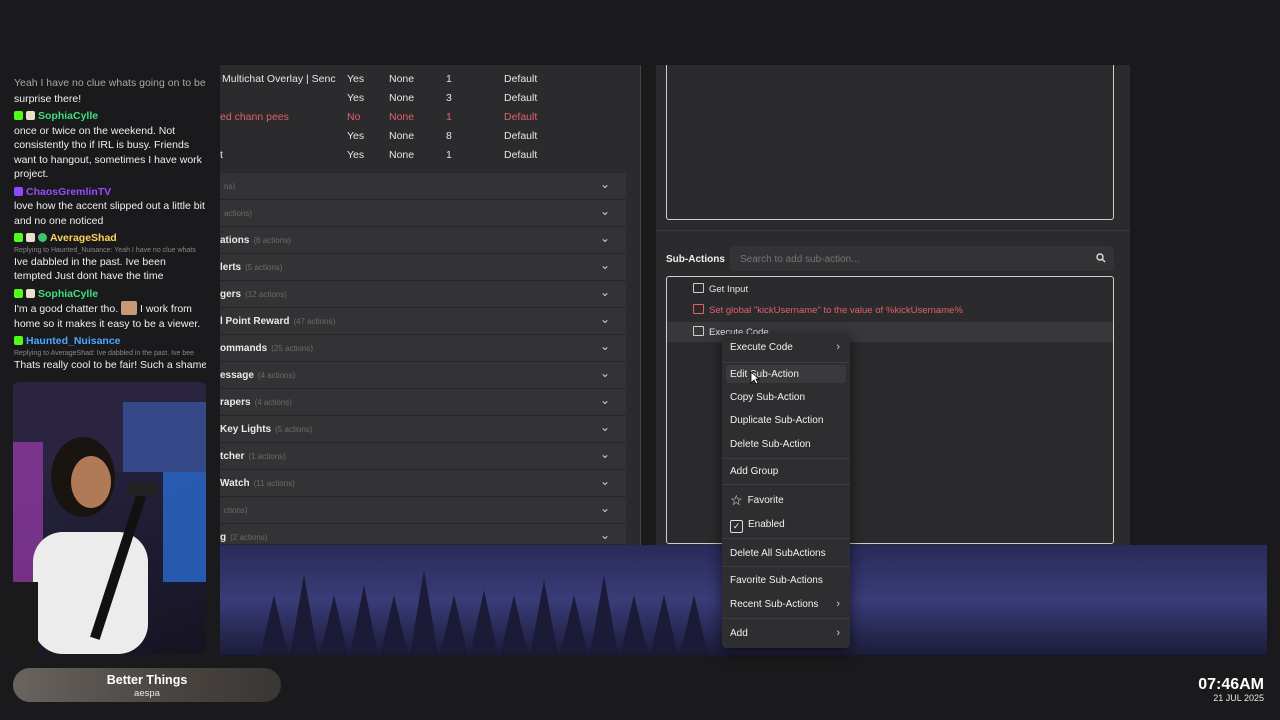  What do you see at coordinates (254, 117) in the screenshot?
I see `action-name: ed chann pees` at bounding box center [254, 117].